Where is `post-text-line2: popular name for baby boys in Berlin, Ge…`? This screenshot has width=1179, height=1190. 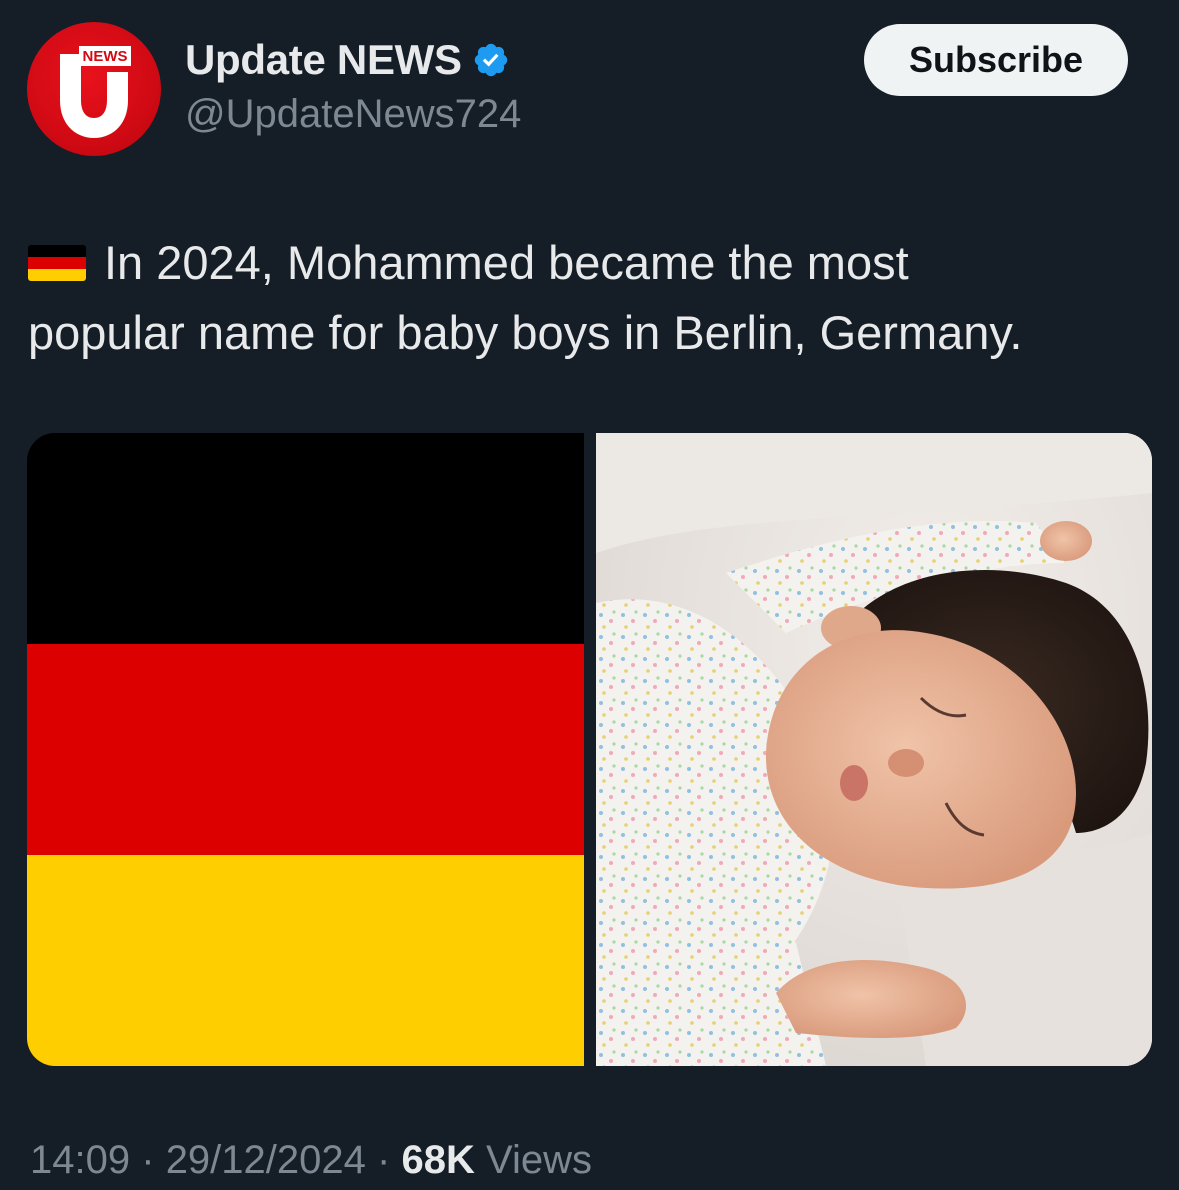
post-text-line2: popular name for baby boys in Berlin, Ge… is located at coordinates (525, 332).